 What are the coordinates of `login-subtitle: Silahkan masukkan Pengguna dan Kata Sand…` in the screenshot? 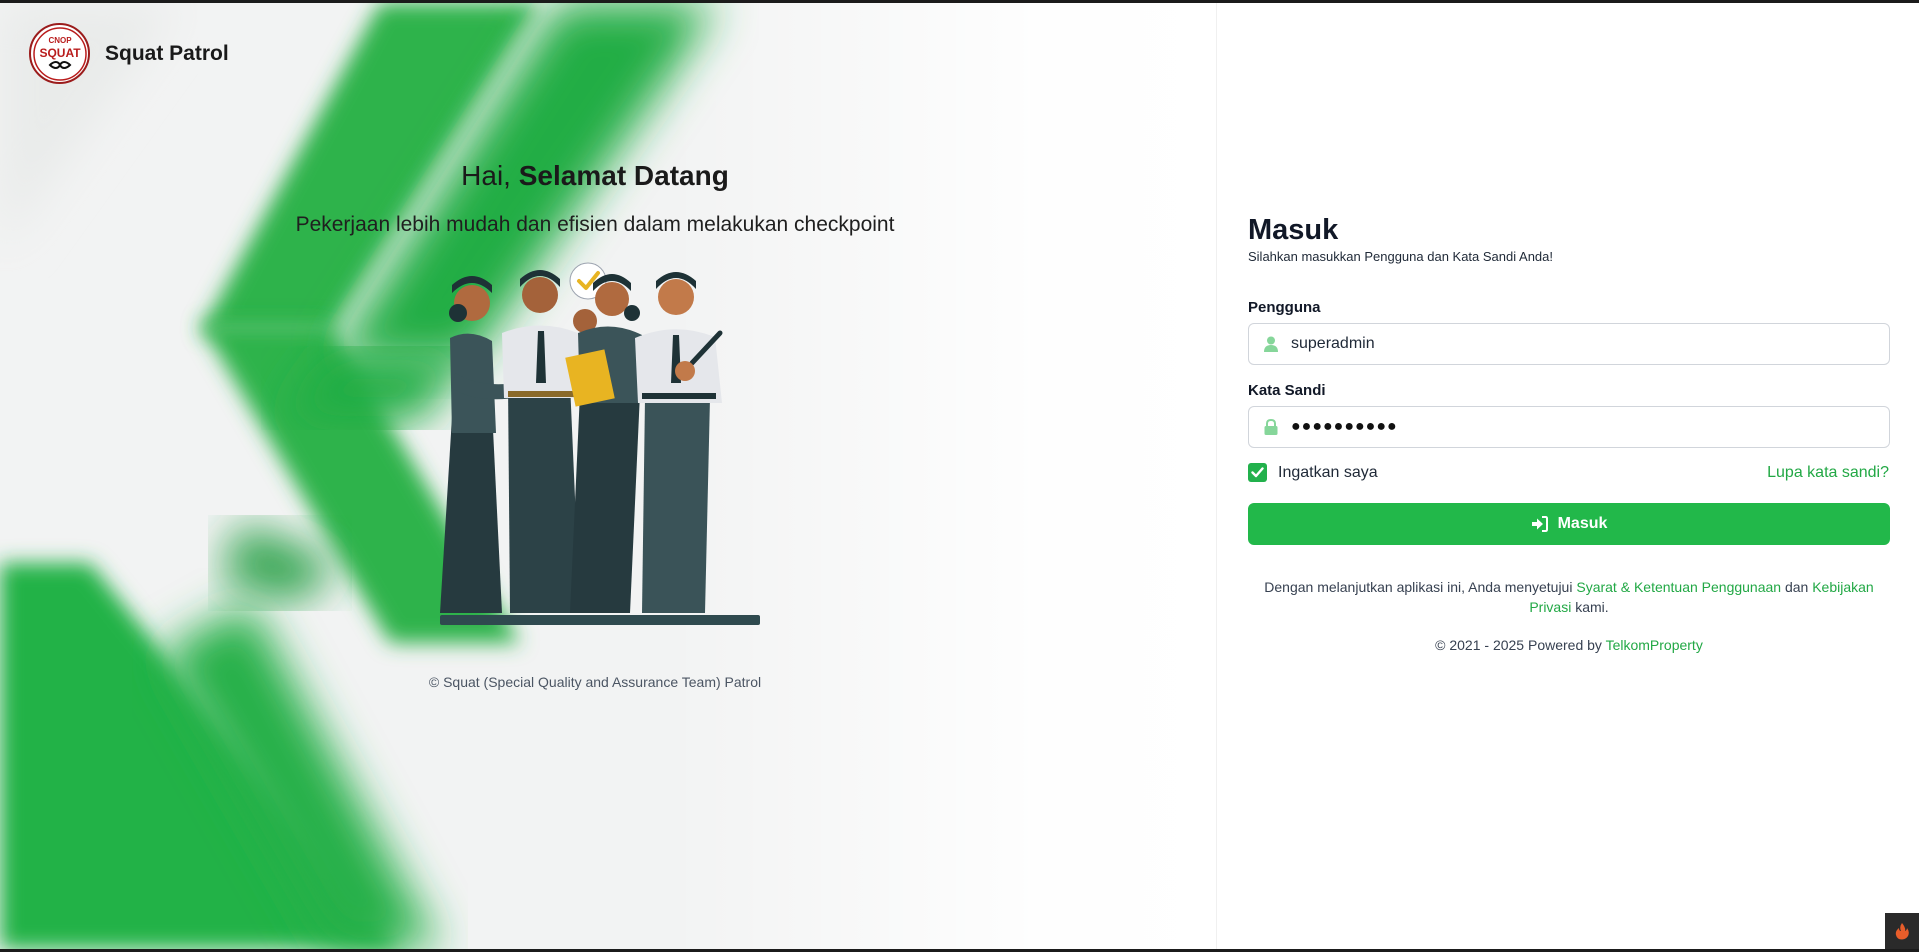 It's located at (1401, 256).